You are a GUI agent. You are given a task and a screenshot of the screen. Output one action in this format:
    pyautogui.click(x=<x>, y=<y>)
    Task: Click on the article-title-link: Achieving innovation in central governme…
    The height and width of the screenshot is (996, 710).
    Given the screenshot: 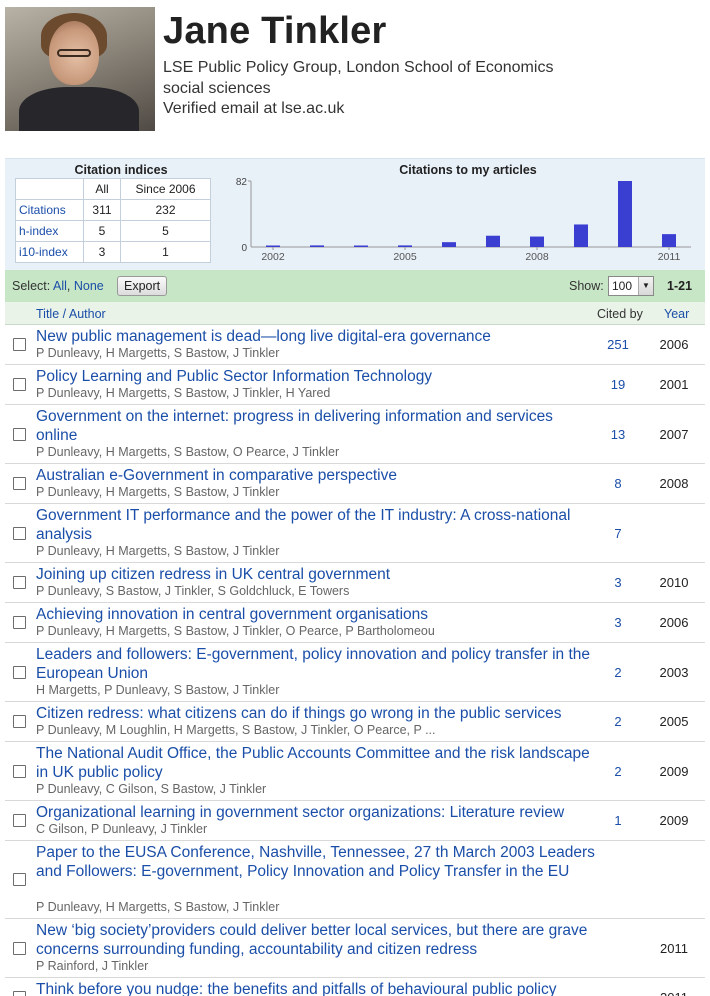 What is the action you would take?
    pyautogui.click(x=316, y=614)
    